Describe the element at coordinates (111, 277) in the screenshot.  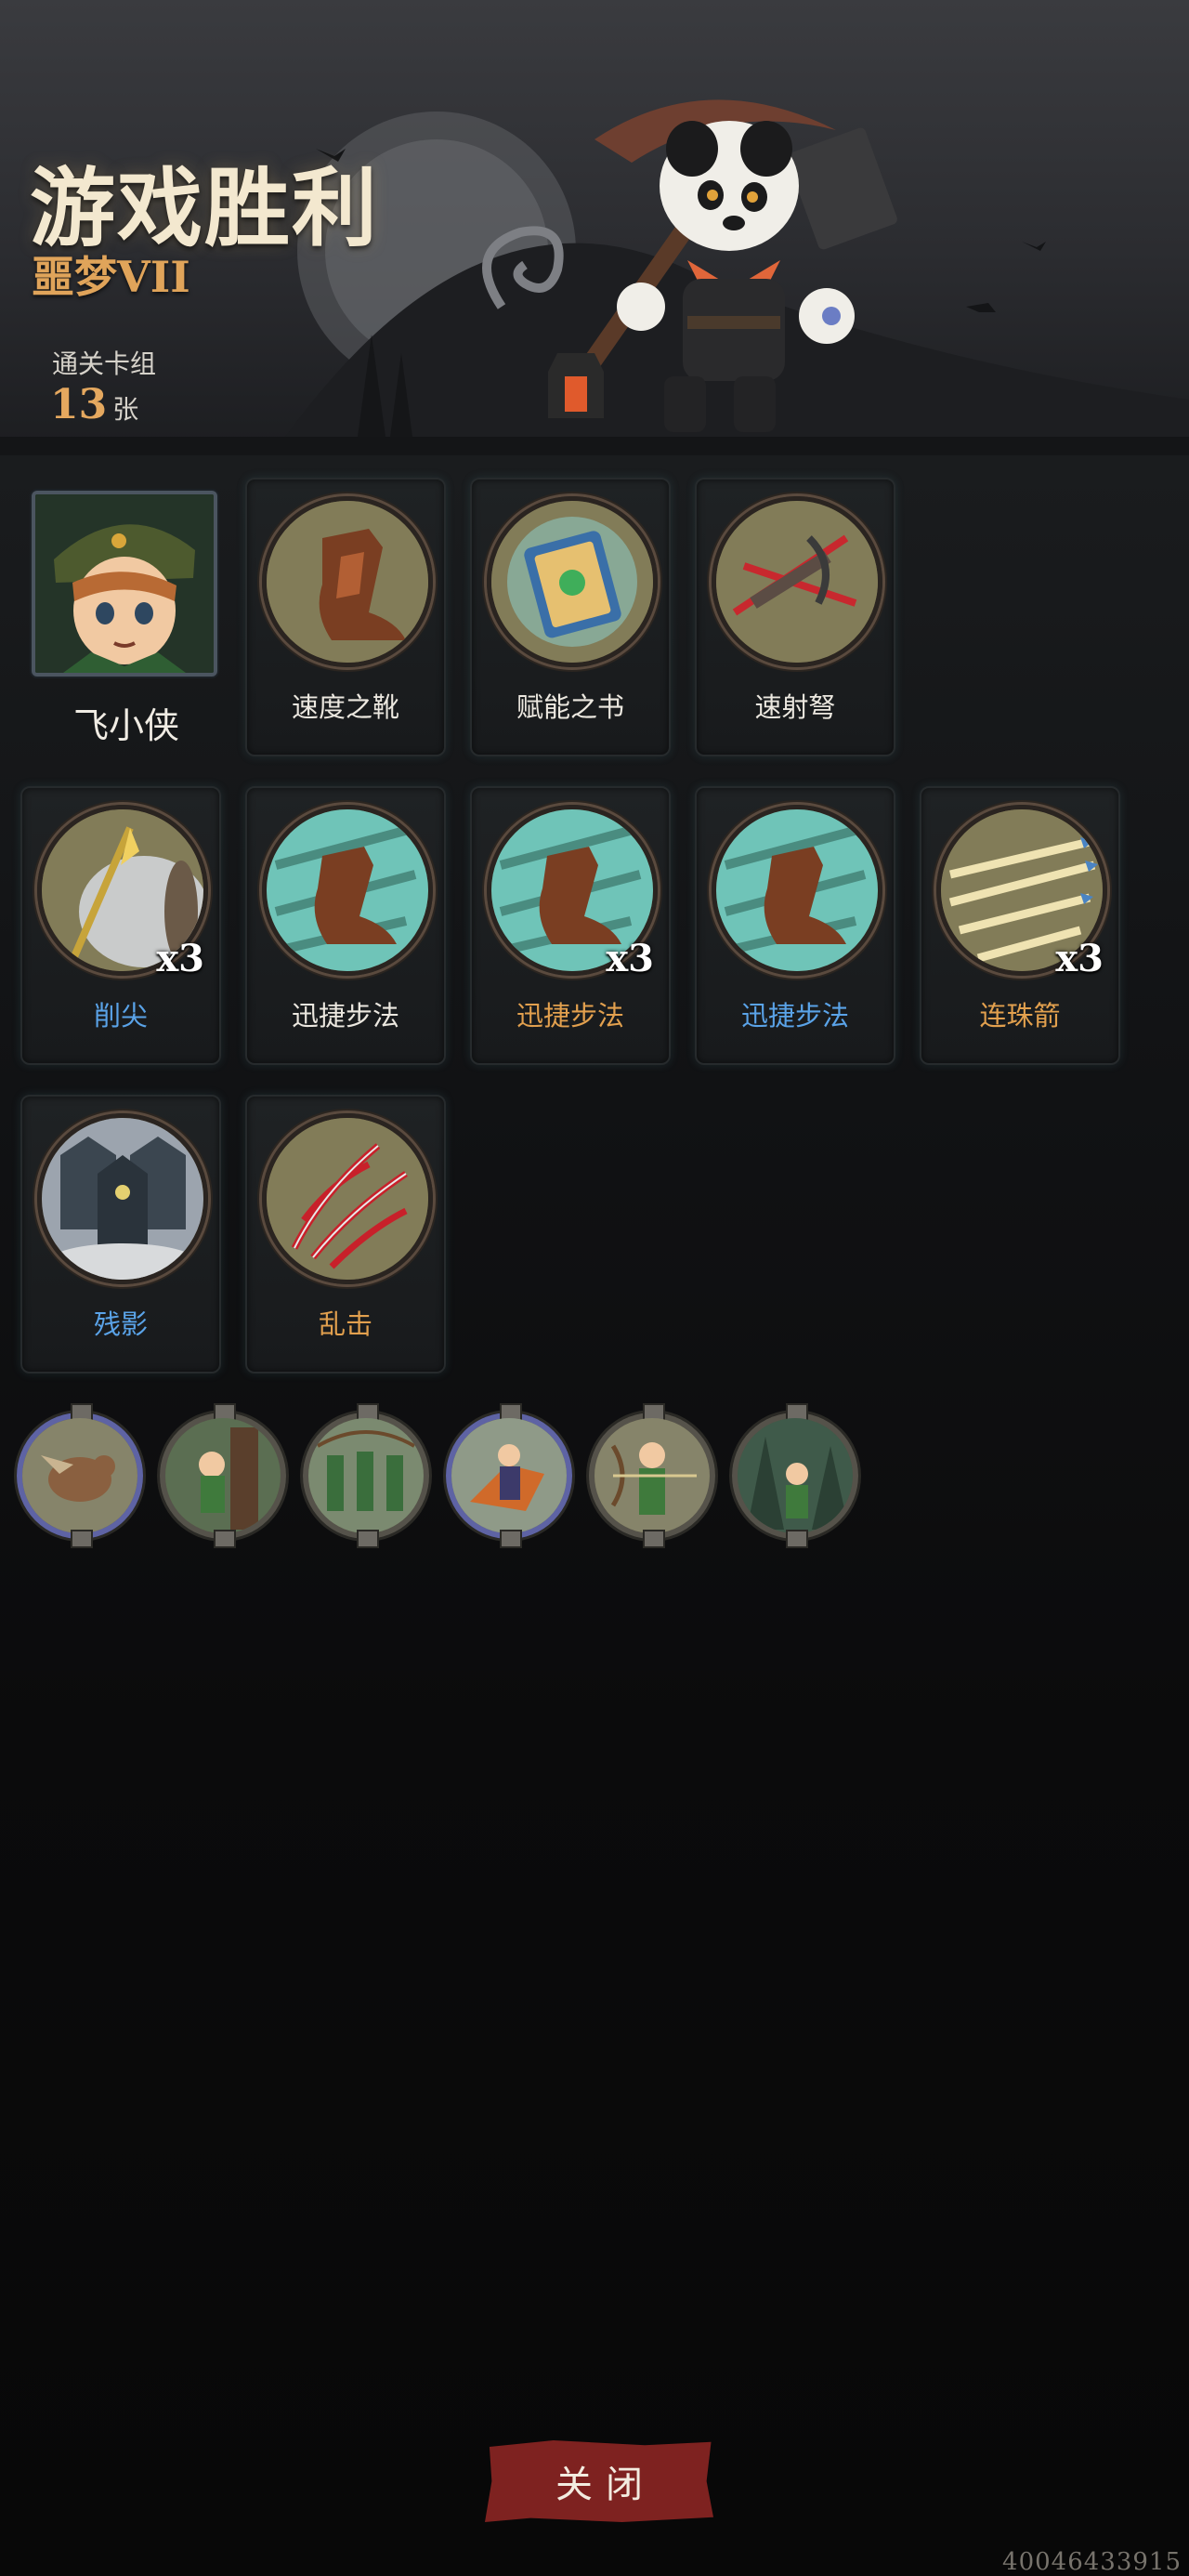
I see `difficulty-level: 噩梦VII` at that location.